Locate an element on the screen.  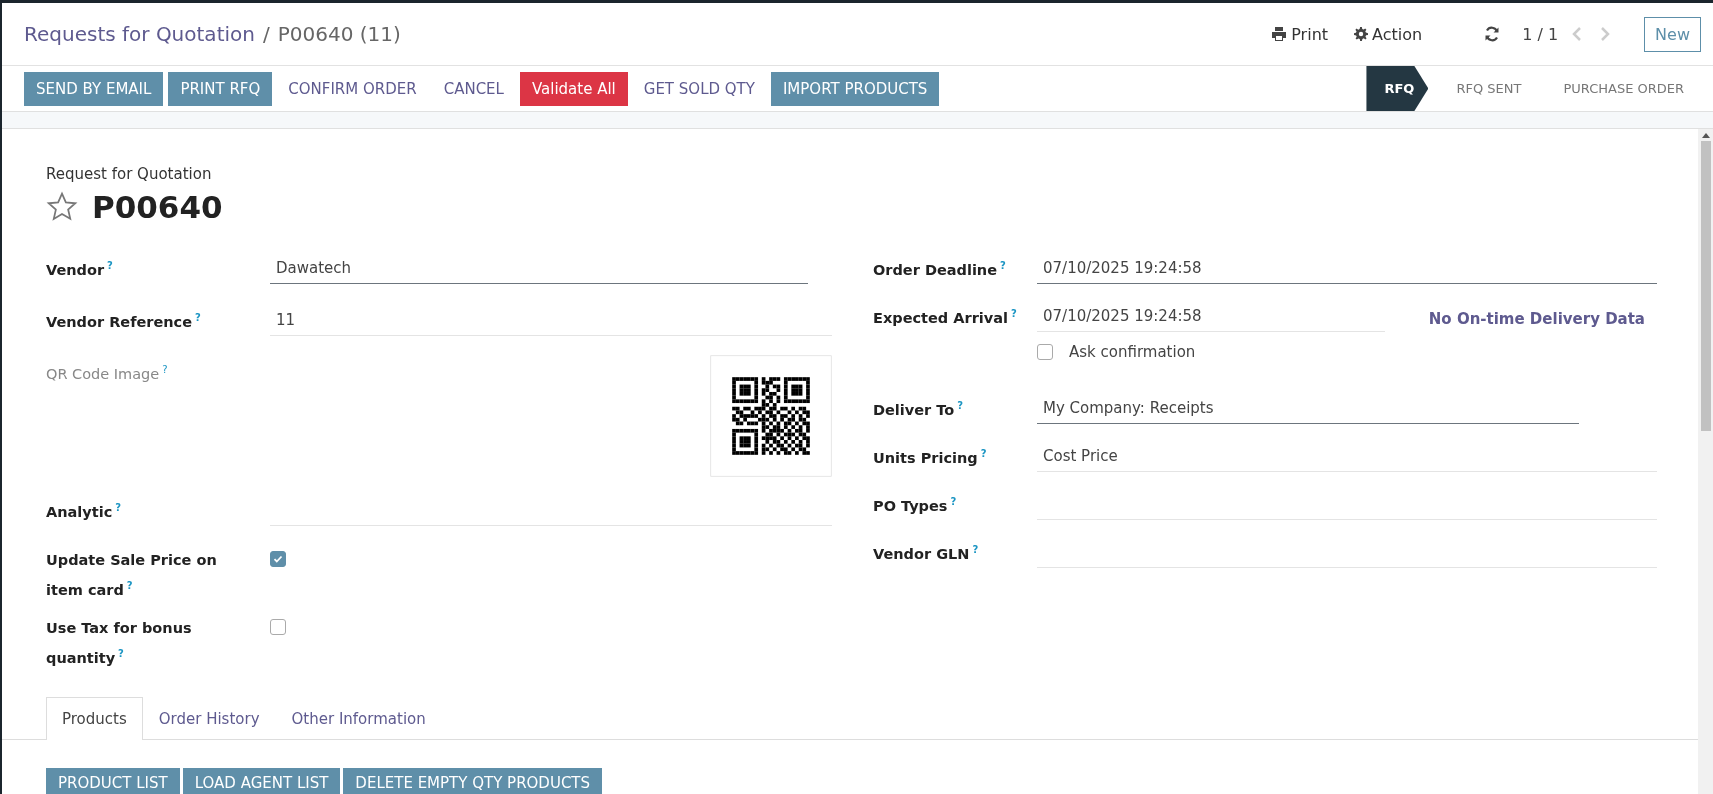
action-button: PRINT RFQ is located at coordinates (220, 88).